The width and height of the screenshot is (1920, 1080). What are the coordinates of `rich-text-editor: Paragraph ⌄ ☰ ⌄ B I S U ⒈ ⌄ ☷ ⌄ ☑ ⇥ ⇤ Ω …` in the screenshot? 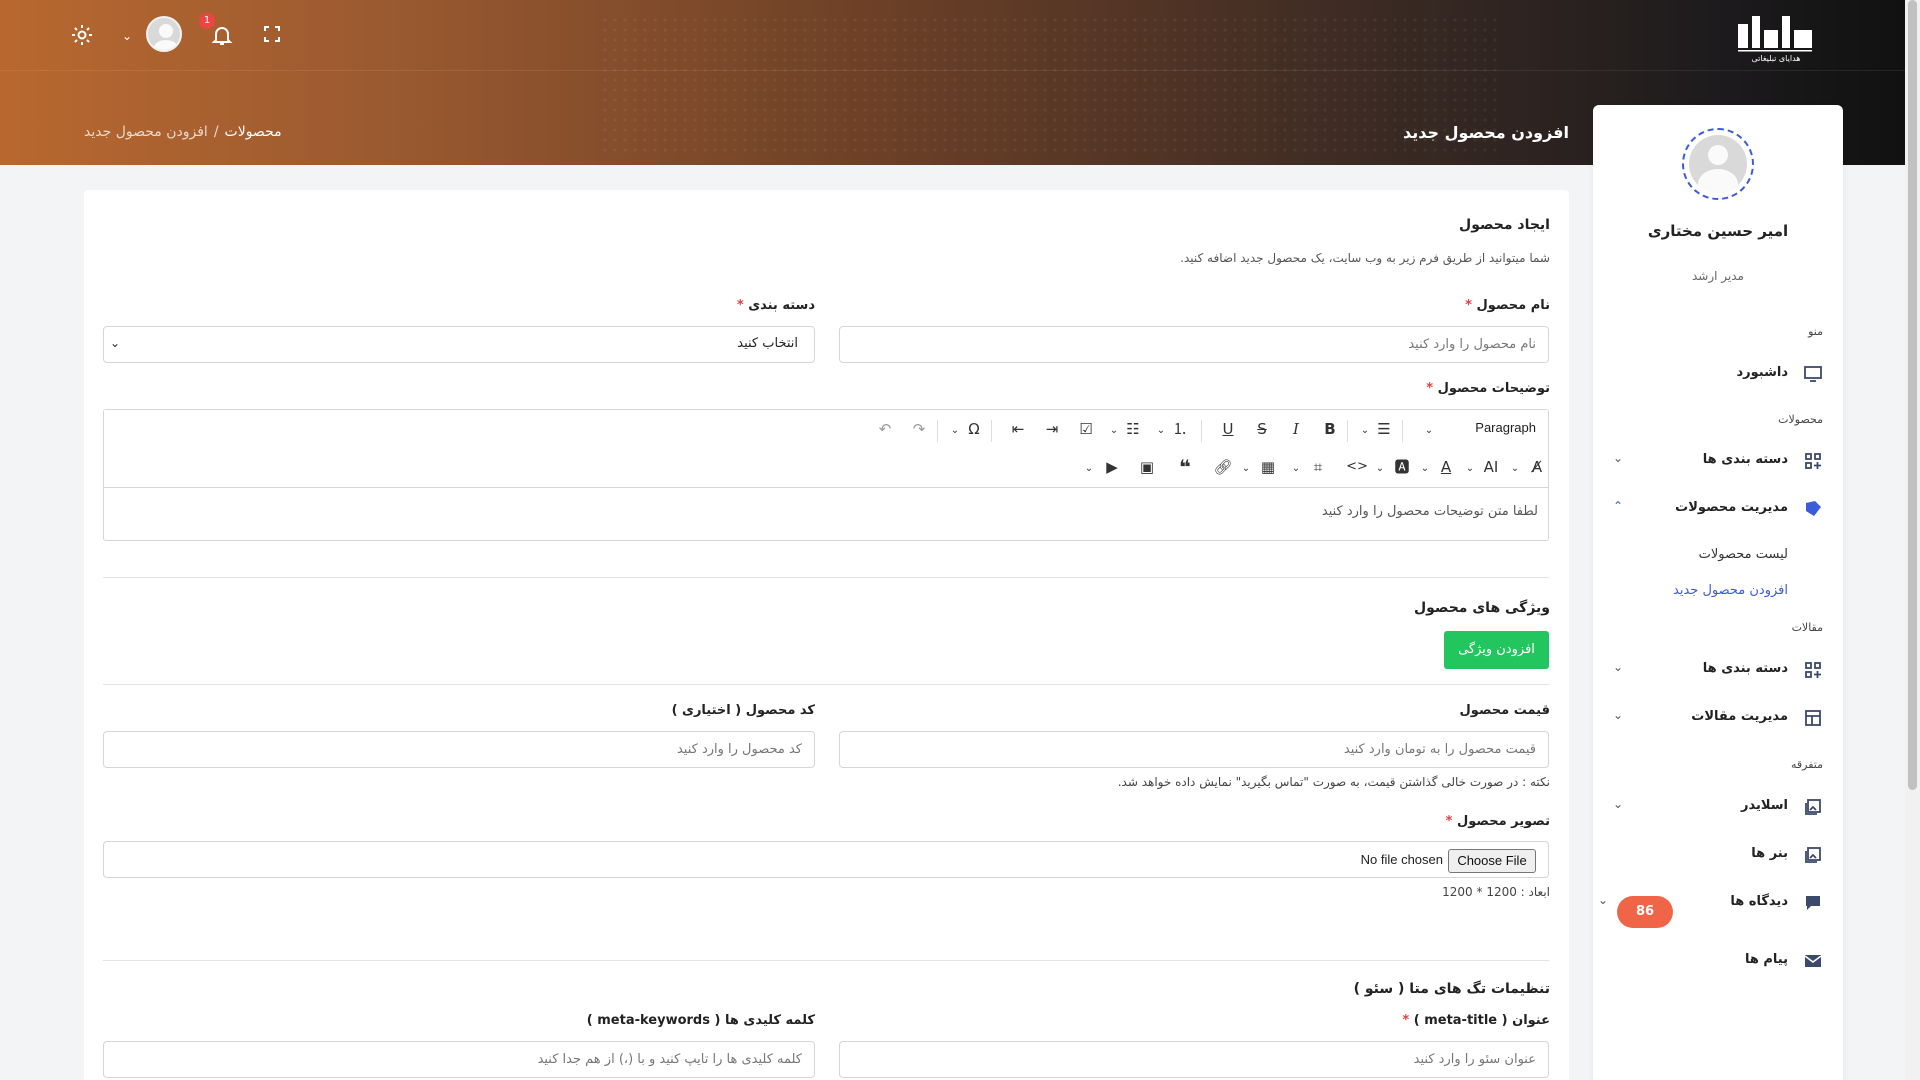 It's located at (826, 475).